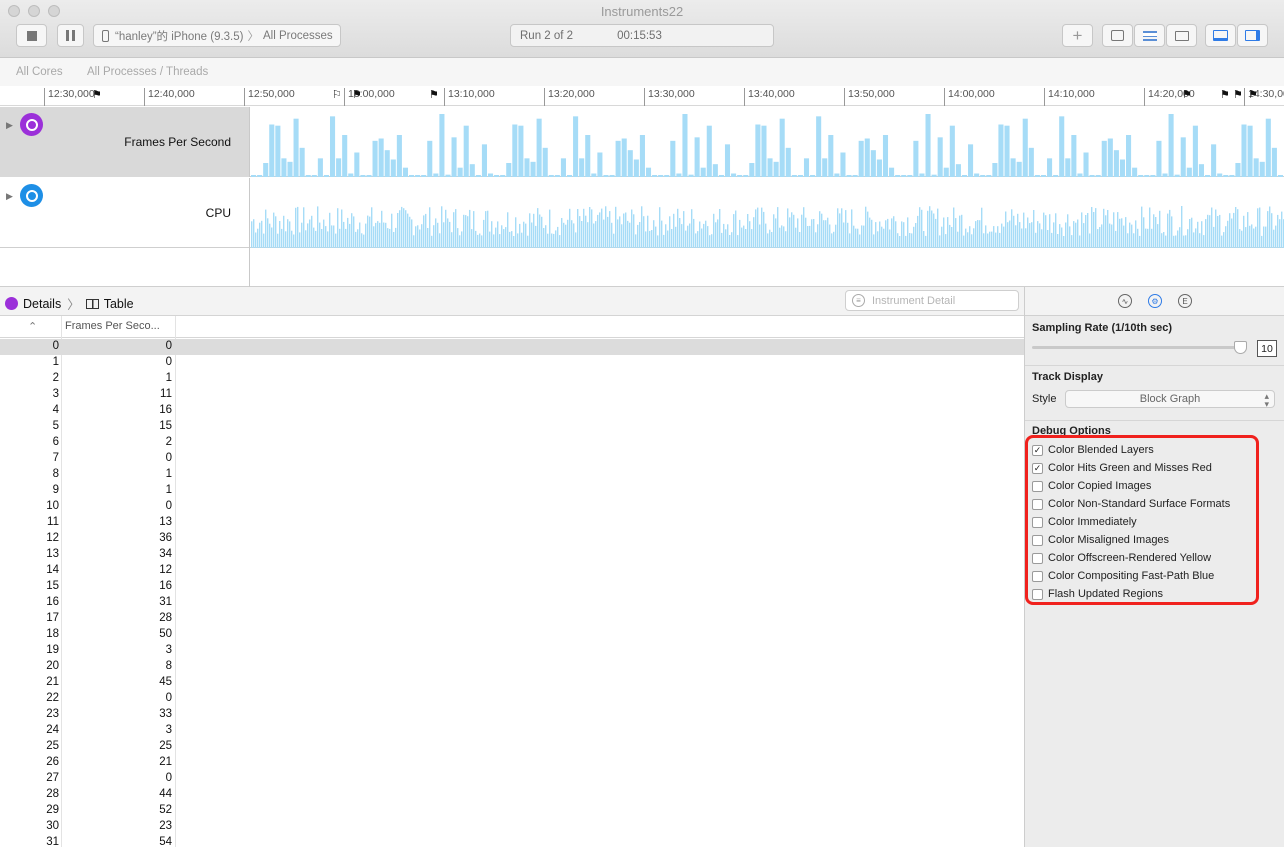  Describe the element at coordinates (1125, 301) in the screenshot. I see `record-settings-tab-icon: ∿` at that location.